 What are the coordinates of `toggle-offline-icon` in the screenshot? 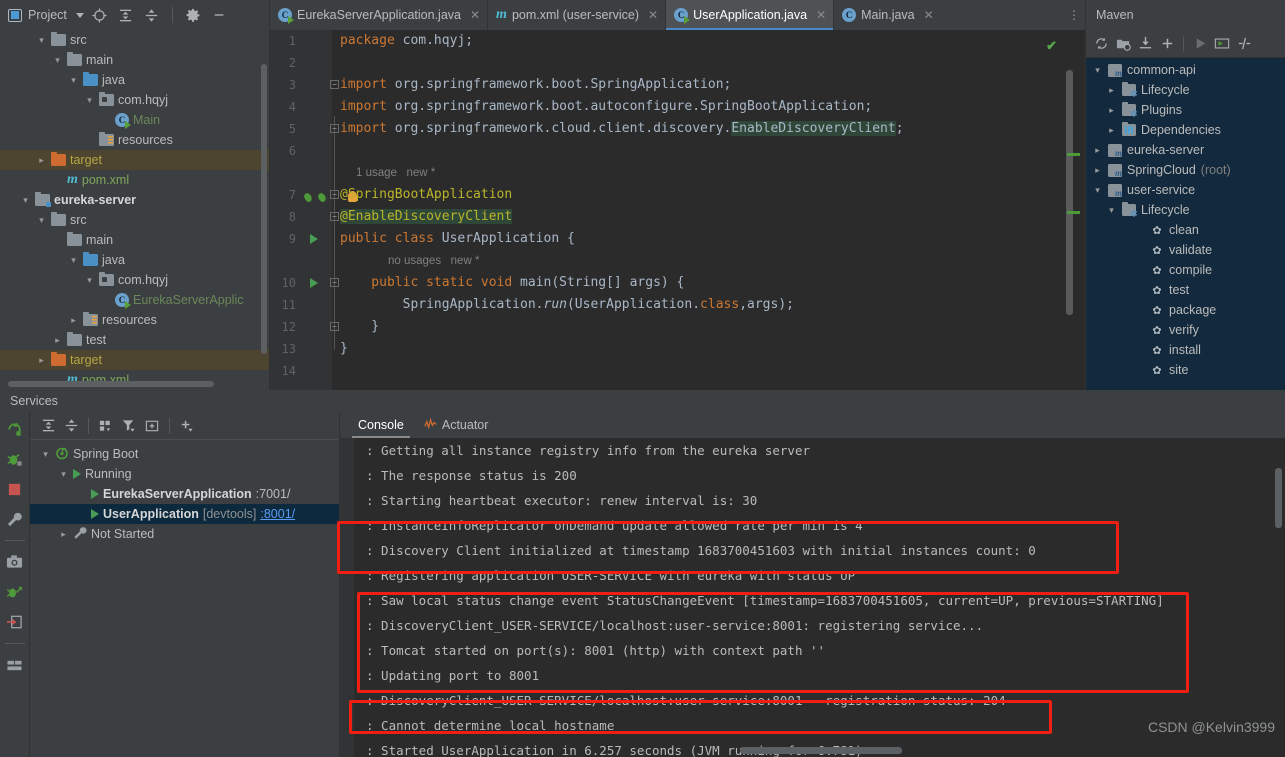 It's located at (1244, 44).